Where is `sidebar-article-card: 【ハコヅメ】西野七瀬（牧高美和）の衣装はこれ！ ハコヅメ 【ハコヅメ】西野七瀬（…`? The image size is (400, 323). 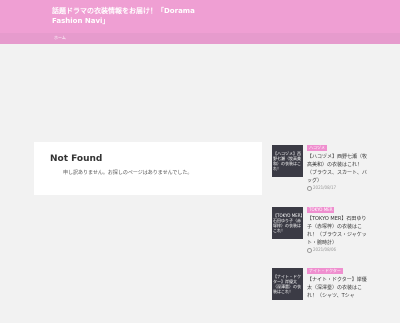 sidebar-article-card: 【ハコヅメ】西野七瀬（牧高美和）の衣装はこれ！ ハコヅメ 【ハコヅメ】西野七瀬（… is located at coordinates (321, 171).